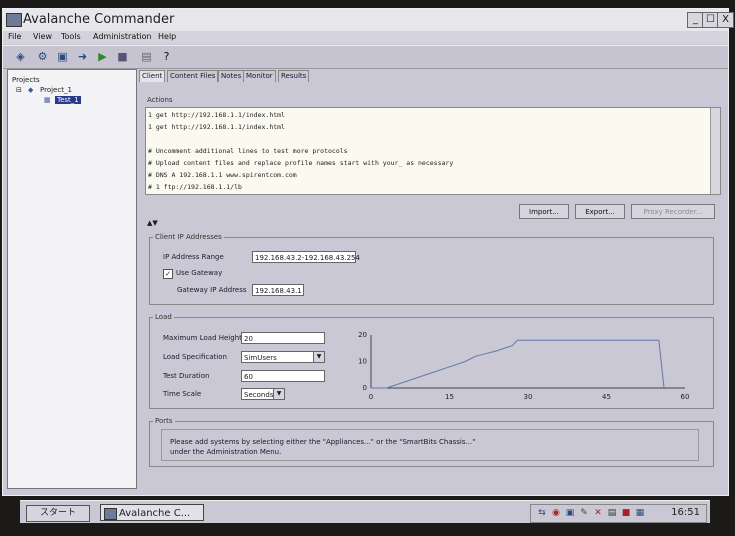 Image resolution: width=735 pixels, height=536 pixels. Describe the element at coordinates (152, 223) in the screenshot. I see `splitter-arrows-icon: ▲▼` at that location.